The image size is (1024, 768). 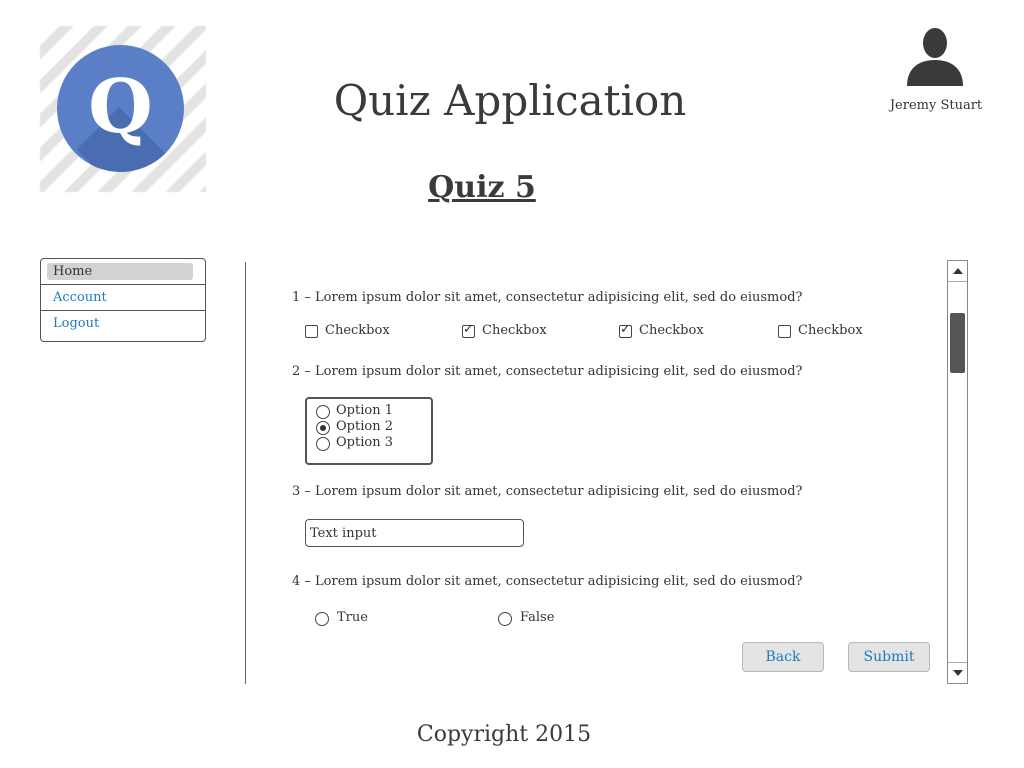 I want to click on scroll-thumb, so click(x=957, y=343).